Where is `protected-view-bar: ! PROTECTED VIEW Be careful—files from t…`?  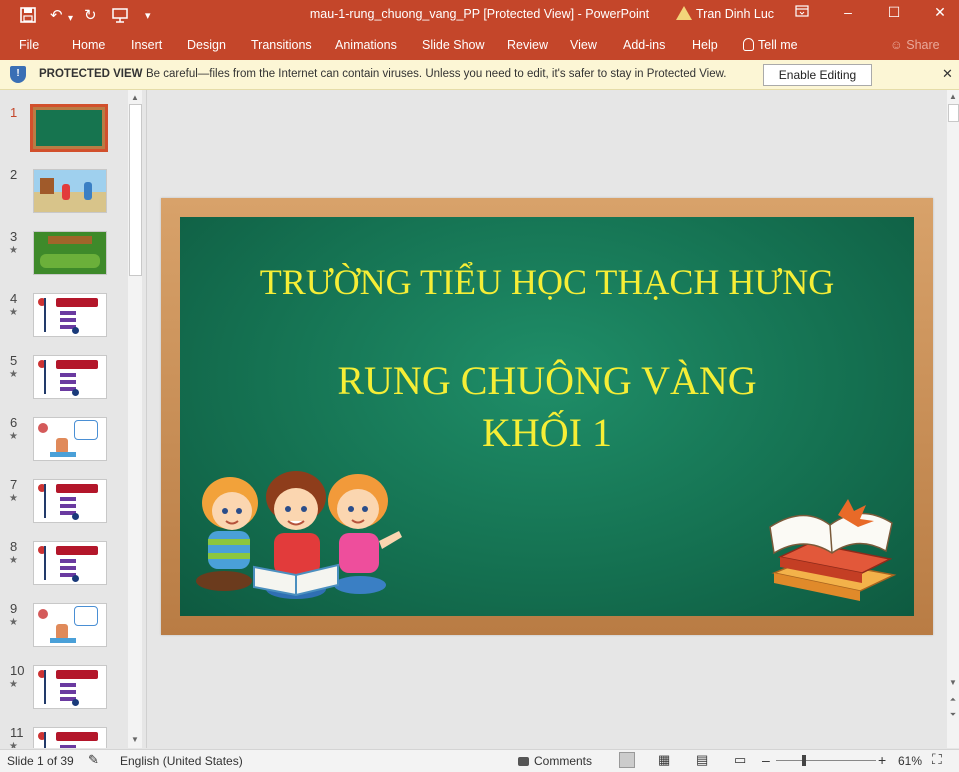
protected-view-bar: ! PROTECTED VIEW Be careful—files from t… is located at coordinates (479, 75).